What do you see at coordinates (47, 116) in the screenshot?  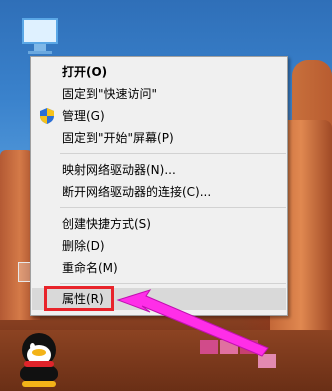 I see `uac-shield-icon` at bounding box center [47, 116].